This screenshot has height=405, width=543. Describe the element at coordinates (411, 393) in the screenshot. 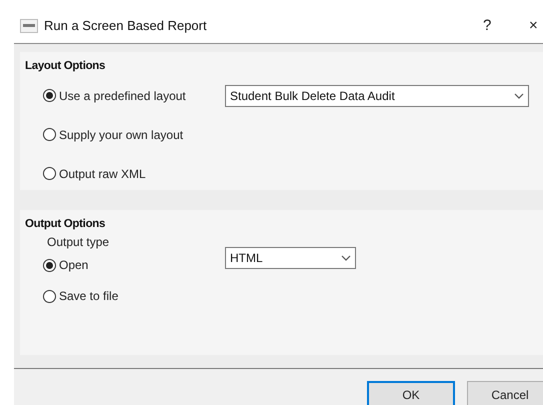

I see `ok-button: OK` at that location.